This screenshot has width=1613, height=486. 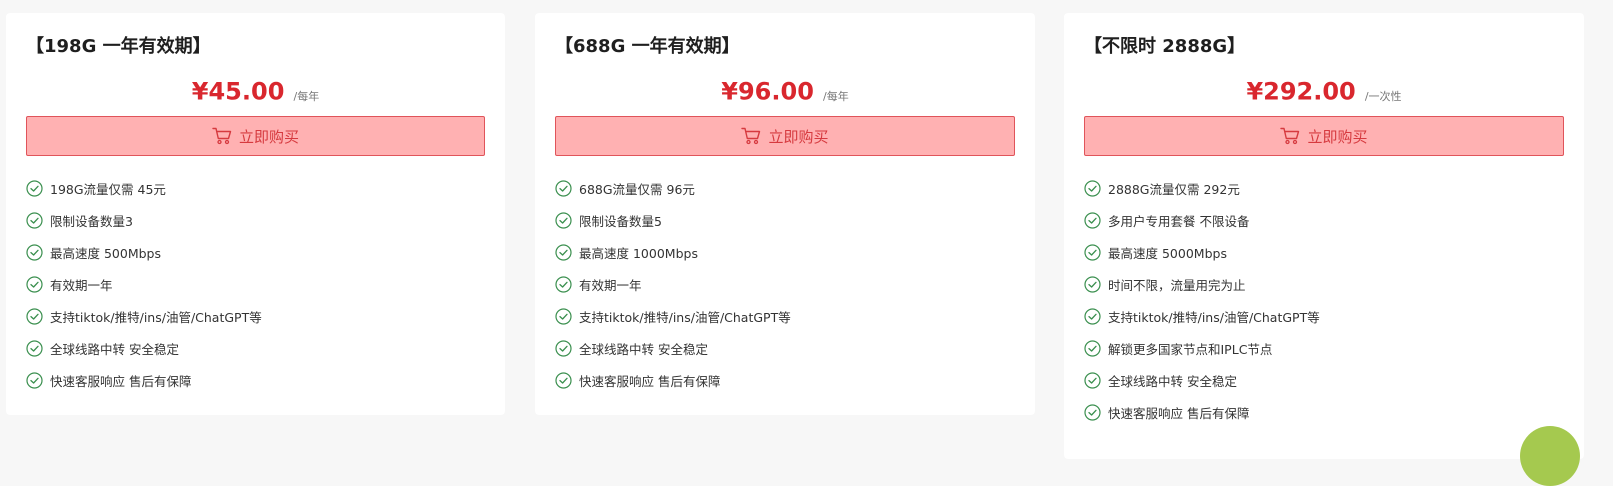 I want to click on feature-item: 2888G流量仅需 292元, so click(x=1324, y=188).